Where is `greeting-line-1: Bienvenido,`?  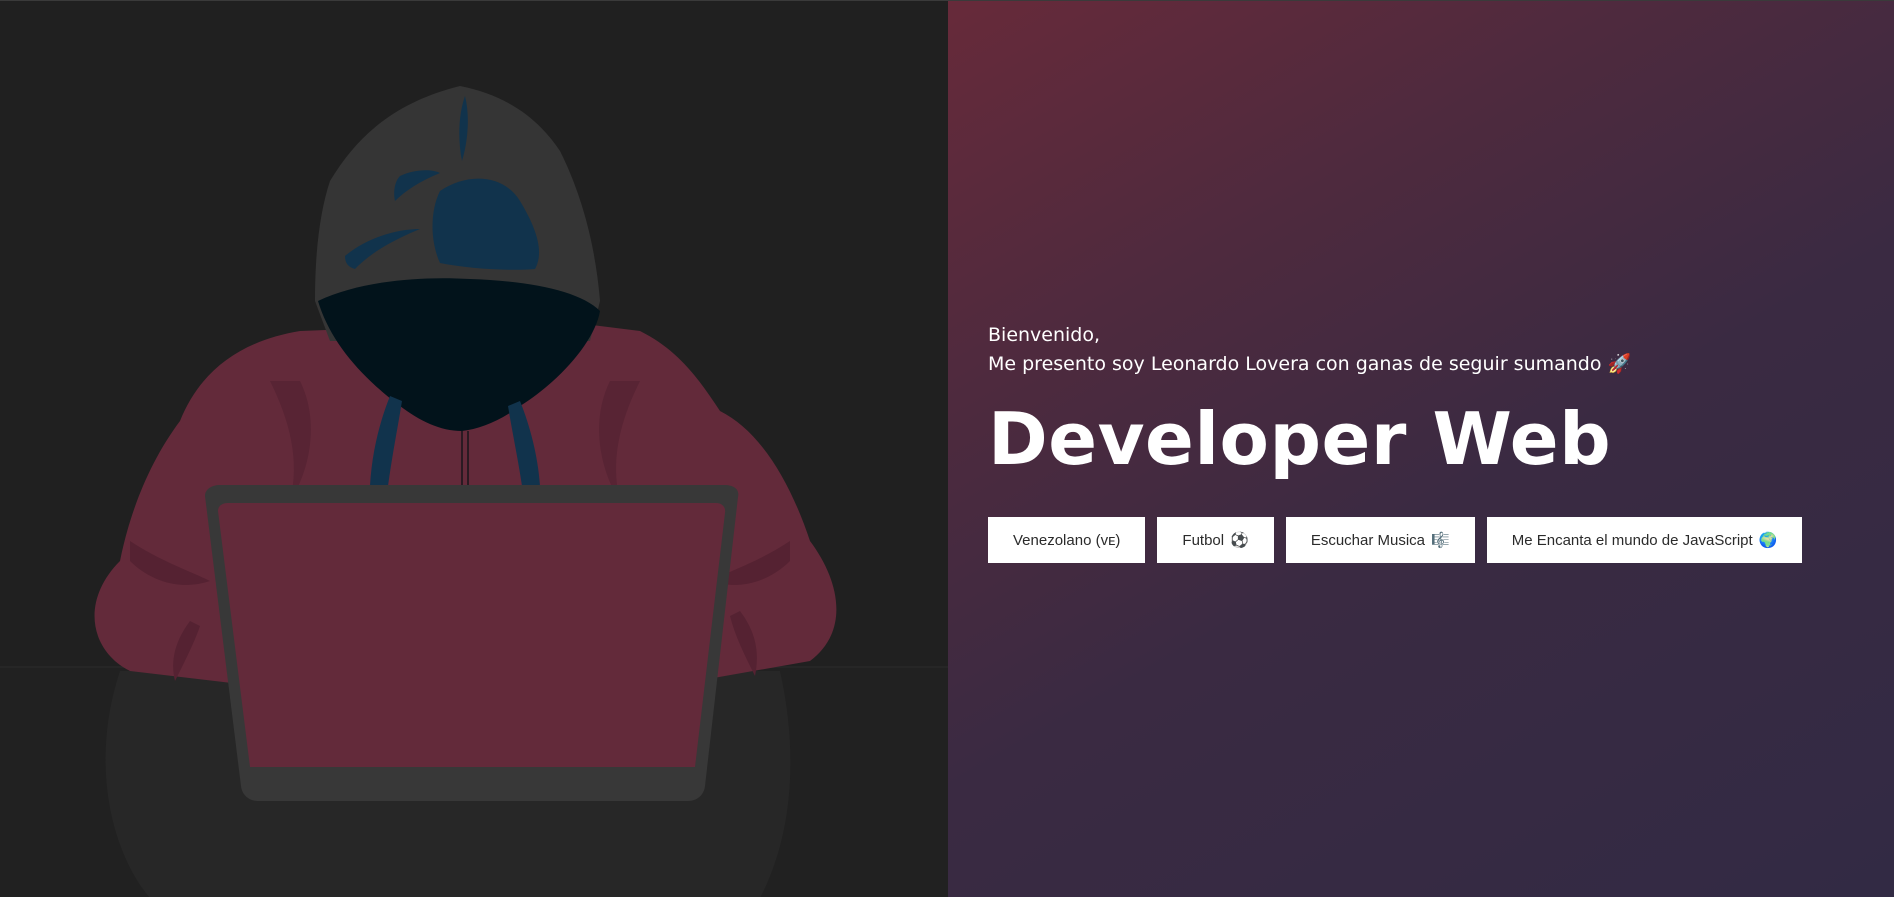 greeting-line-1: Bienvenido, is located at coordinates (1044, 335).